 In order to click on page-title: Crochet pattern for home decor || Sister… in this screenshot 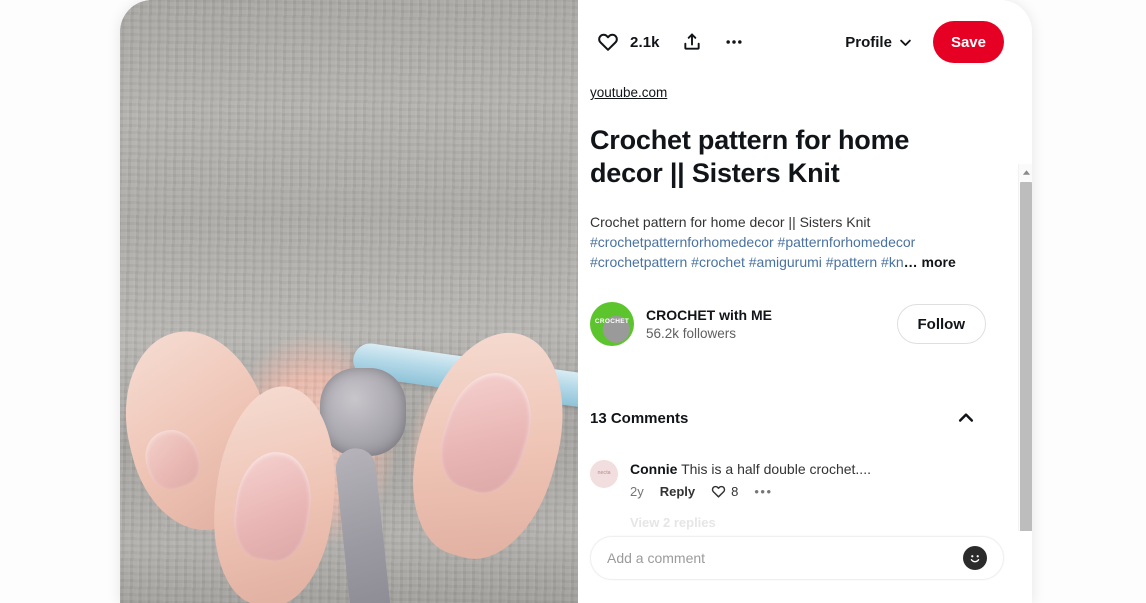, I will do `click(750, 156)`.